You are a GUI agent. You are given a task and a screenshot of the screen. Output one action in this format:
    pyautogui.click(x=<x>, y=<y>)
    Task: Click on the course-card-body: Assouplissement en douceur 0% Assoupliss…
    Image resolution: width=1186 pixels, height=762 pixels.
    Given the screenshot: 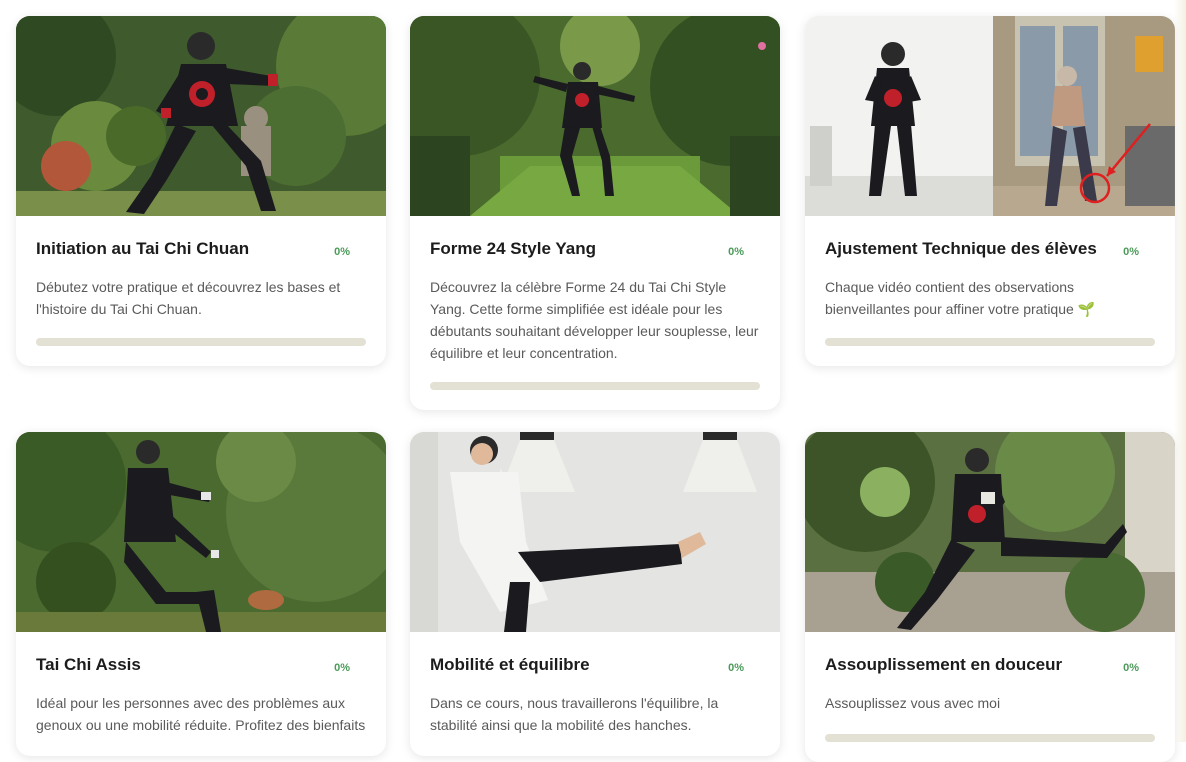 What is the action you would take?
    pyautogui.click(x=990, y=697)
    